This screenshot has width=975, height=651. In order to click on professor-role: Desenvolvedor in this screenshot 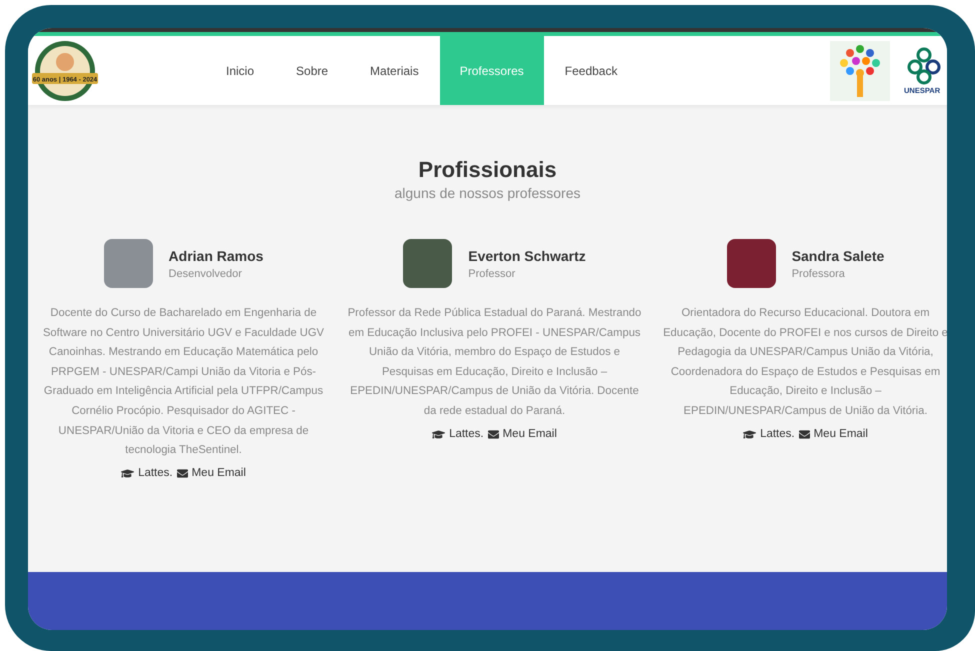, I will do `click(205, 274)`.